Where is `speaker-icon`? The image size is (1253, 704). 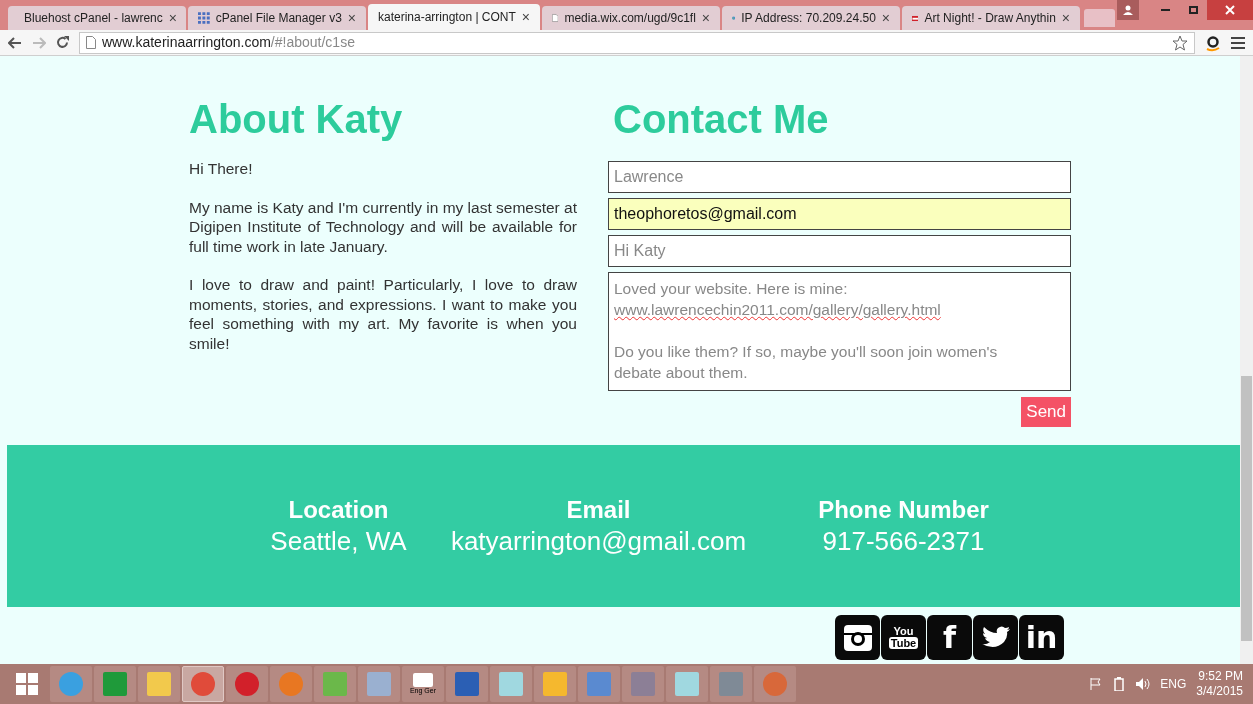 speaker-icon is located at coordinates (1143, 684).